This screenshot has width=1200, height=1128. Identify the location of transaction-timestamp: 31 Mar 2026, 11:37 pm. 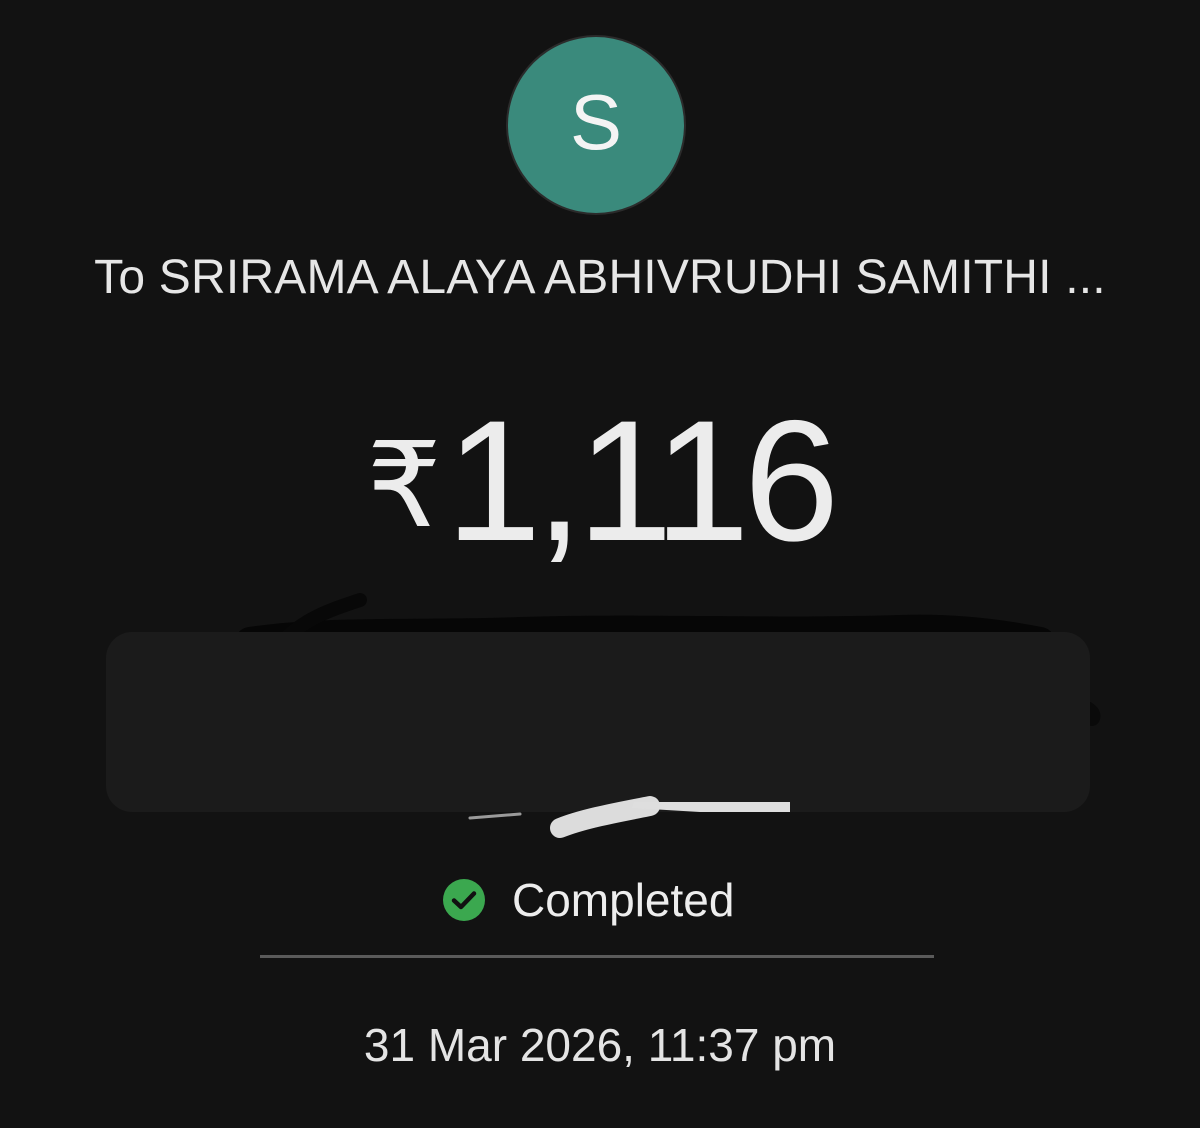
(600, 1045).